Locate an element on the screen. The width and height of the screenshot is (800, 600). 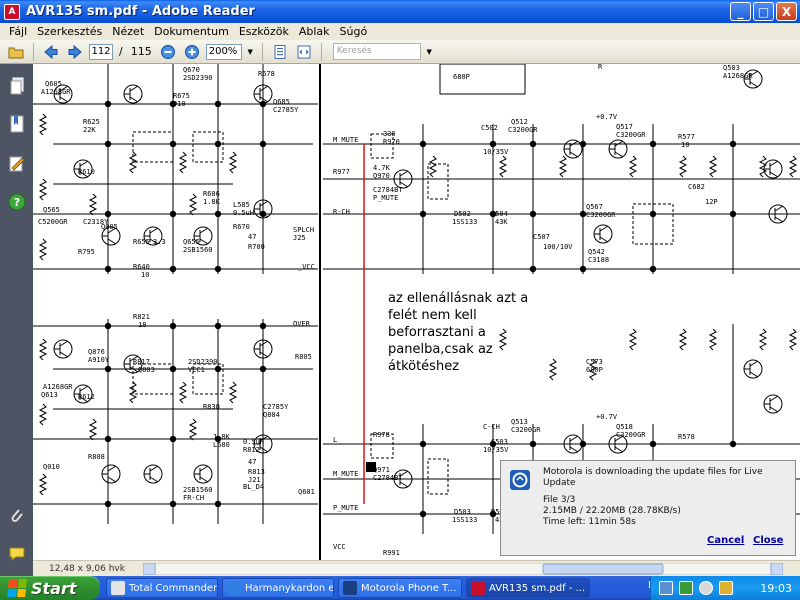
close-link: Close is located at coordinates (768, 540).